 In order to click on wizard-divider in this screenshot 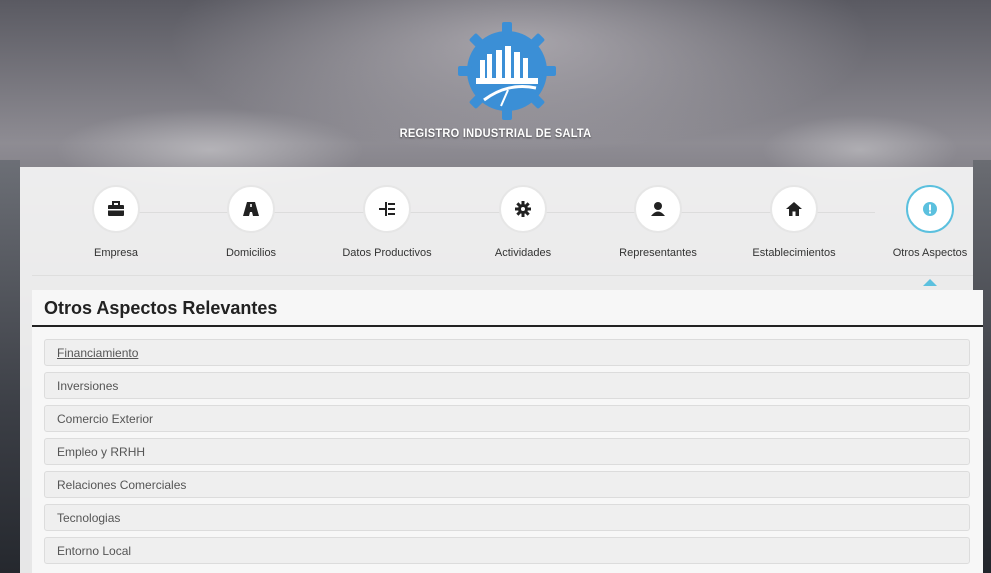, I will do `click(502, 275)`.